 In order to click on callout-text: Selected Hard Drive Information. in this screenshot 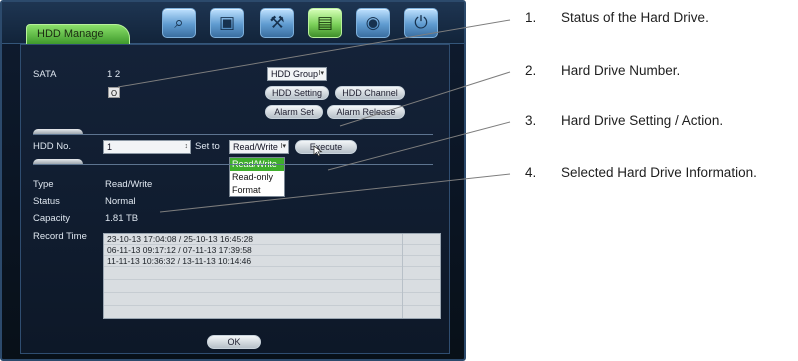, I will do `click(659, 172)`.